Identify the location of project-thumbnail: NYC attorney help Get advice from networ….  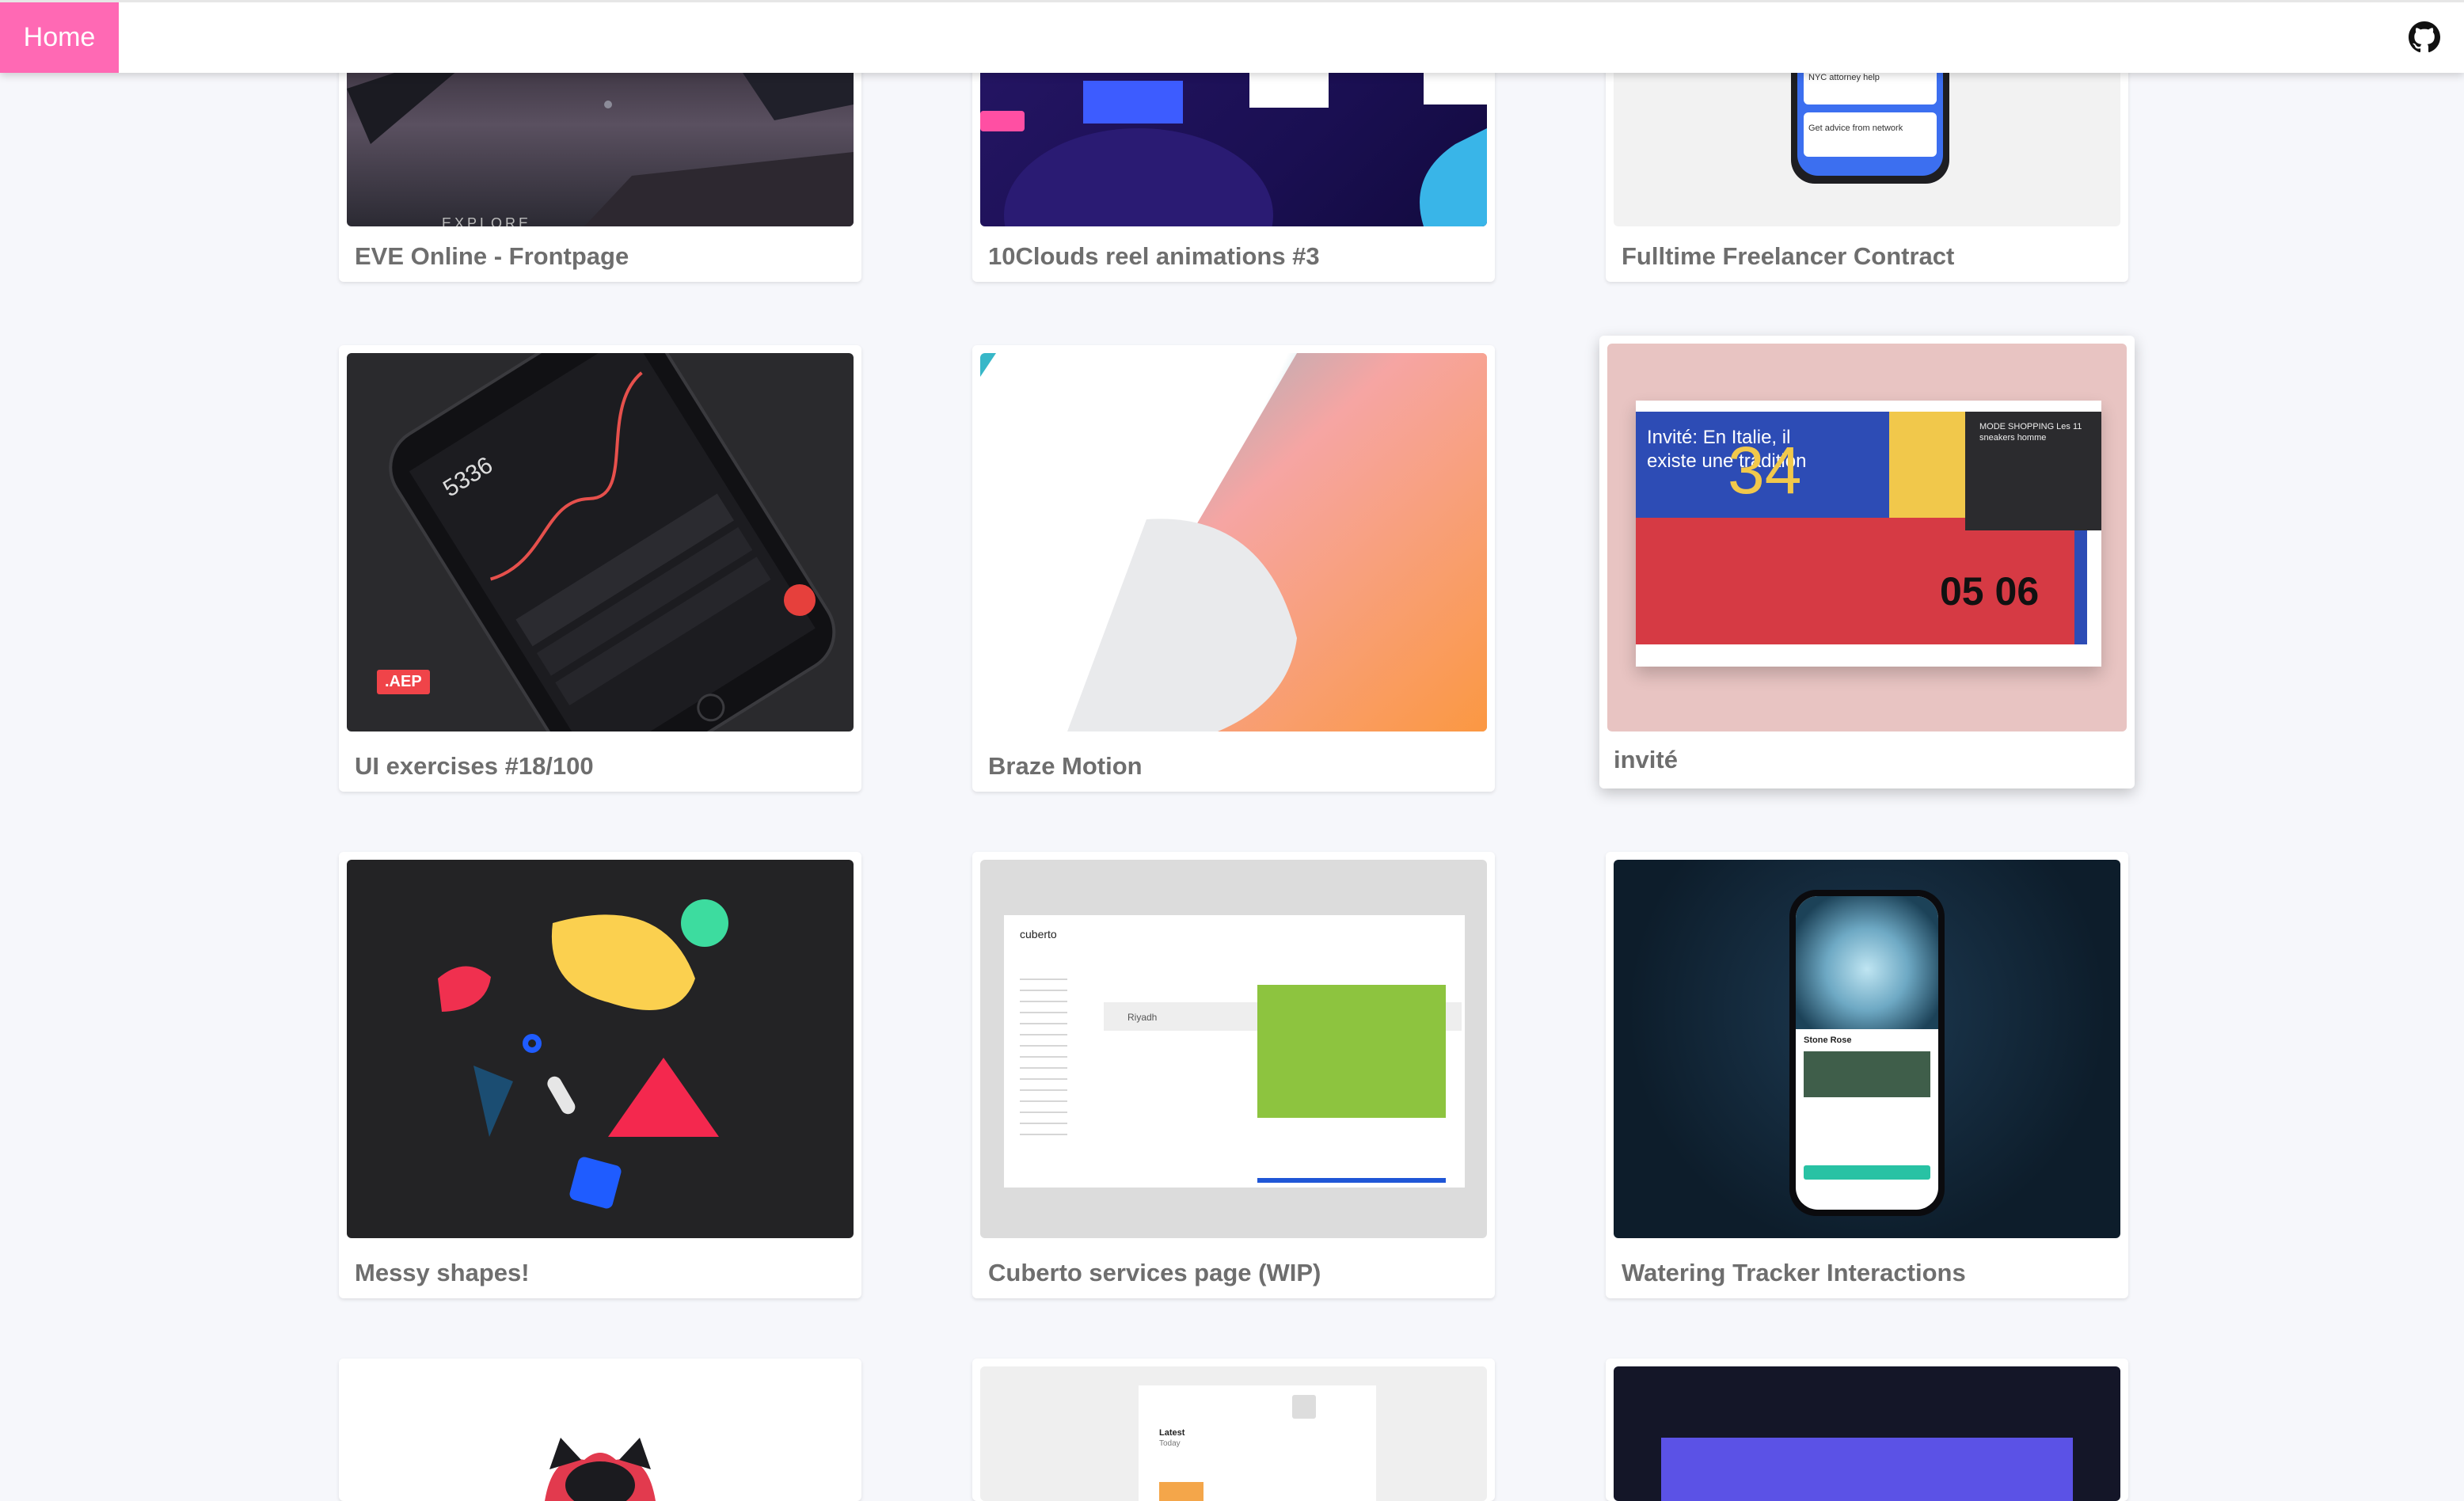
(1867, 141).